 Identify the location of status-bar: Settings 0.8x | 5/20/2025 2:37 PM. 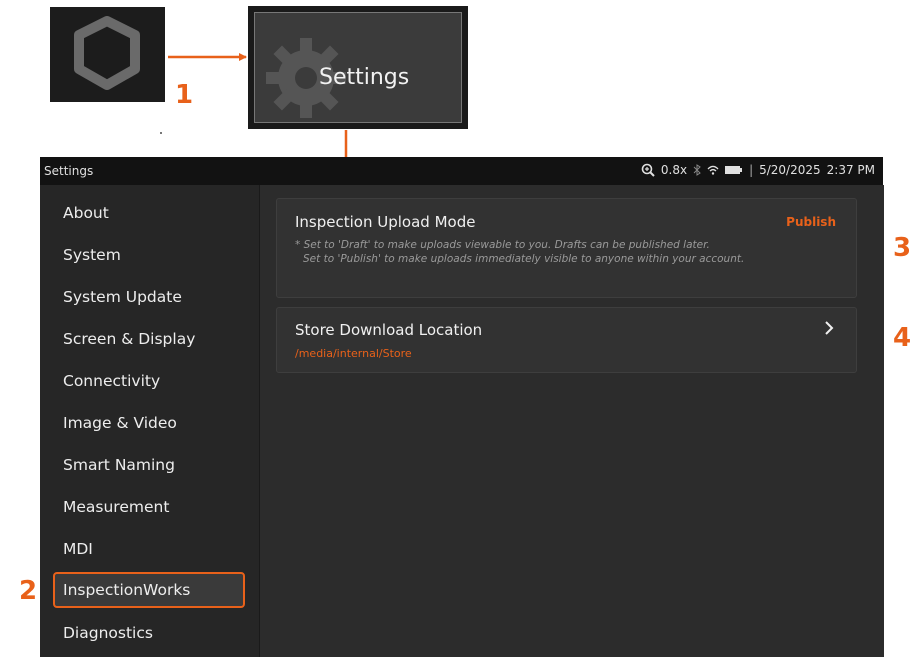
(461, 171).